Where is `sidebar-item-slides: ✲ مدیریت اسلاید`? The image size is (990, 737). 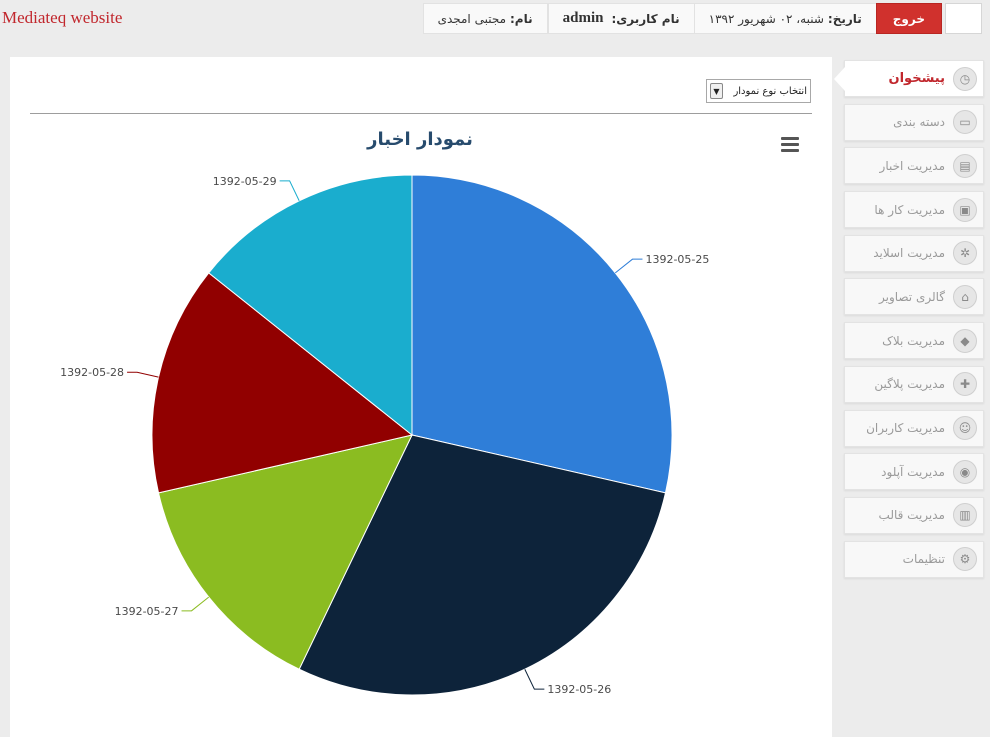
sidebar-item-slides: ✲ مدیریت اسلاید is located at coordinates (914, 253).